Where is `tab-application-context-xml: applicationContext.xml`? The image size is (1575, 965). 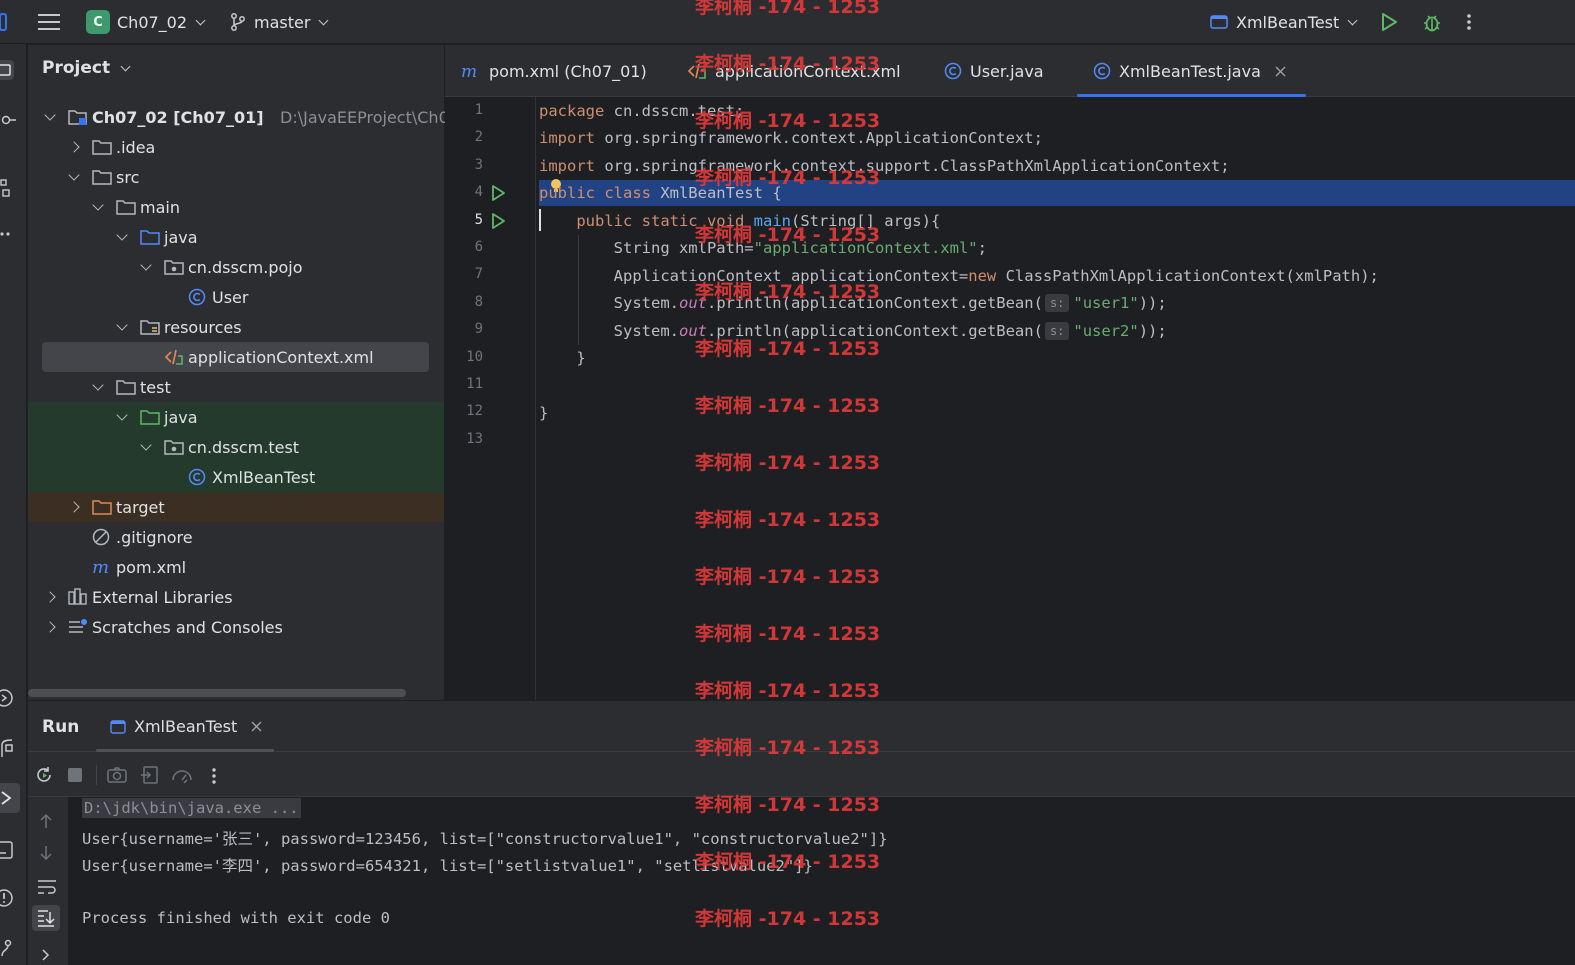
tab-application-context-xml: applicationContext.xml is located at coordinates (794, 71).